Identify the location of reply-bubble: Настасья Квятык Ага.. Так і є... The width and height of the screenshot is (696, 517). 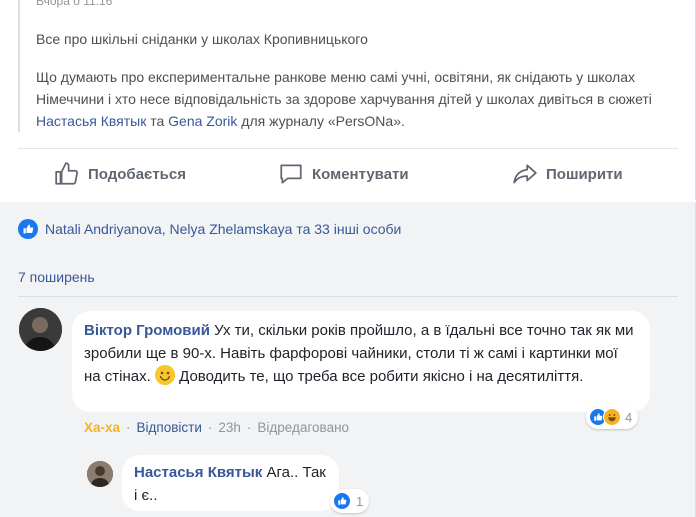
(230, 483).